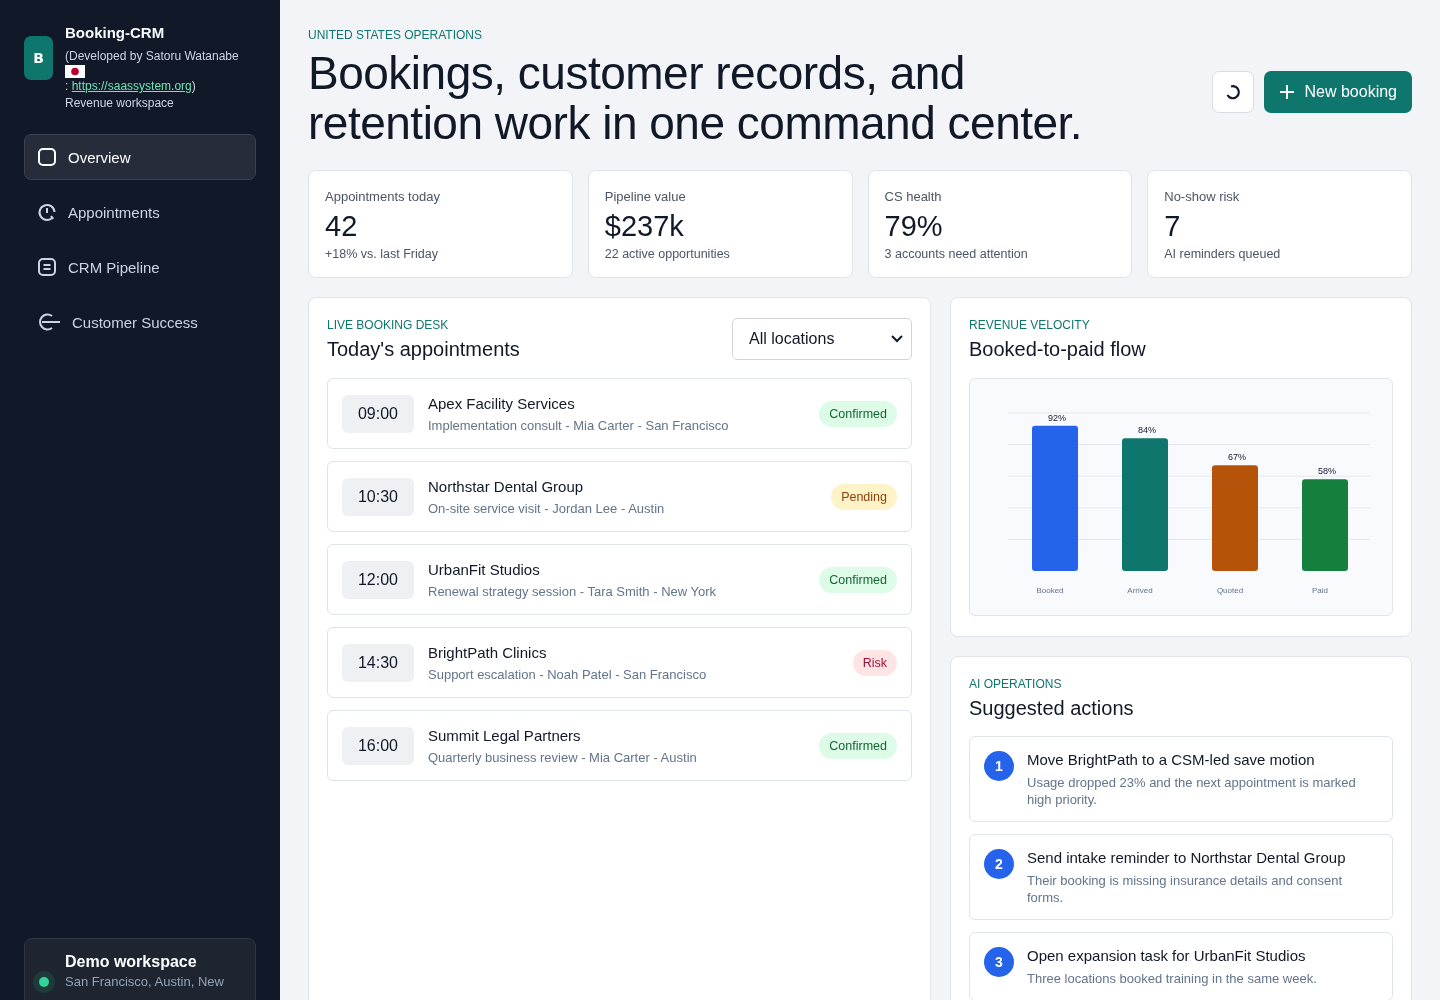 The width and height of the screenshot is (1440, 1000). I want to click on stat-value: 7, so click(1173, 226).